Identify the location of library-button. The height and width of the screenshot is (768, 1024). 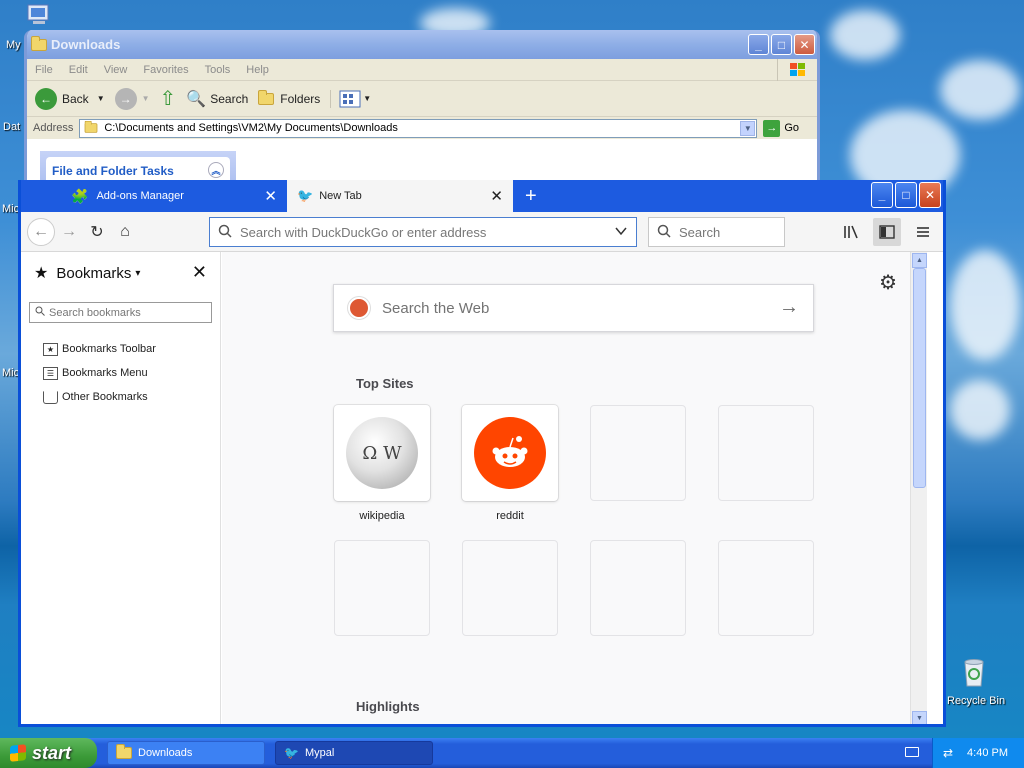
(851, 232).